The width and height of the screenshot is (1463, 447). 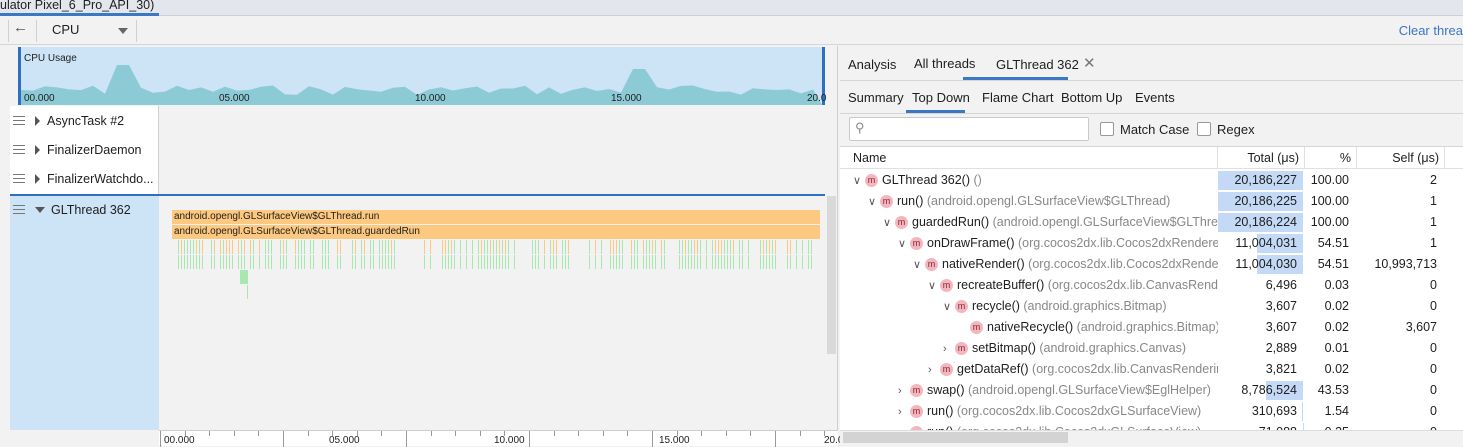 What do you see at coordinates (1265, 201) in the screenshot?
I see `total-value: 20,186,225` at bounding box center [1265, 201].